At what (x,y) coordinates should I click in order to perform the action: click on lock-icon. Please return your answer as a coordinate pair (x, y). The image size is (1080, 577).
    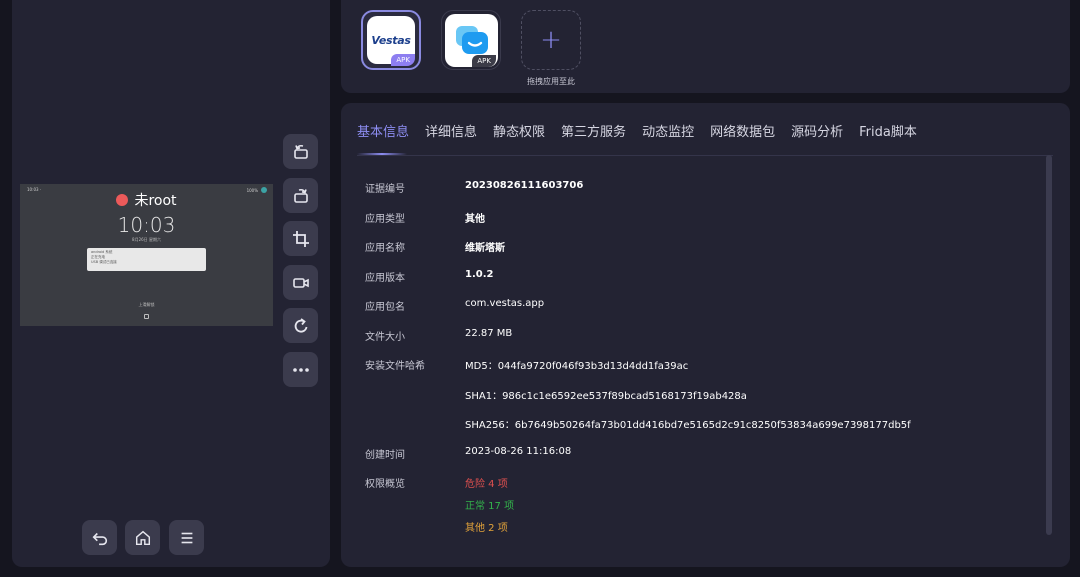
    Looking at the image, I should click on (146, 316).